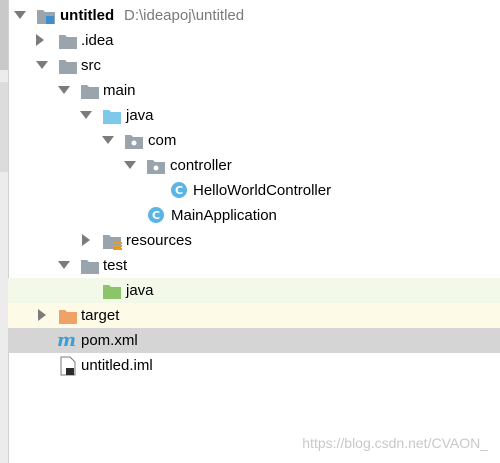  What do you see at coordinates (254, 15) in the screenshot?
I see `tree-row-root: untitled D:\ideapoj\untitled` at bounding box center [254, 15].